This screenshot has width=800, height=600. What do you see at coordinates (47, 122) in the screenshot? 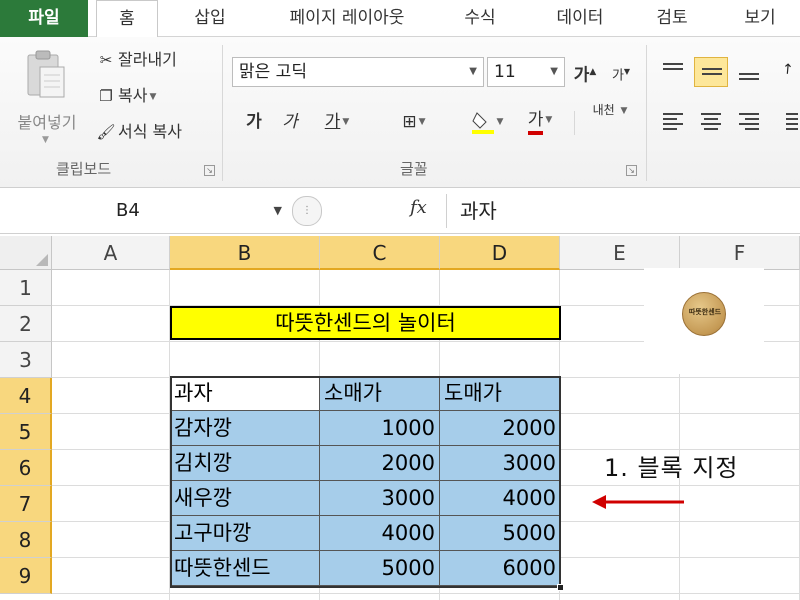
I see `paste-label: 붙여넣기` at bounding box center [47, 122].